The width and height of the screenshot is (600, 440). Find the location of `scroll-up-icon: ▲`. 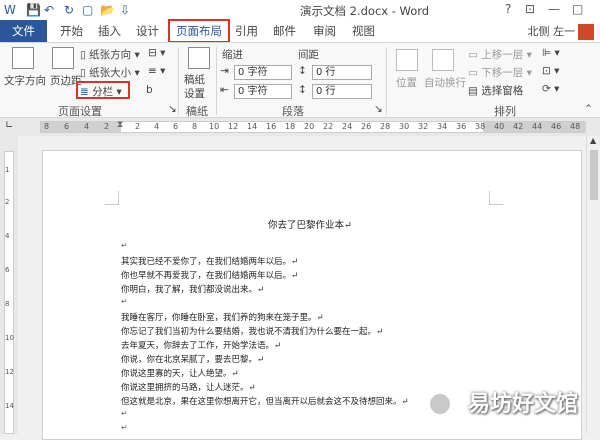

scroll-up-icon: ▲ is located at coordinates (593, 140).